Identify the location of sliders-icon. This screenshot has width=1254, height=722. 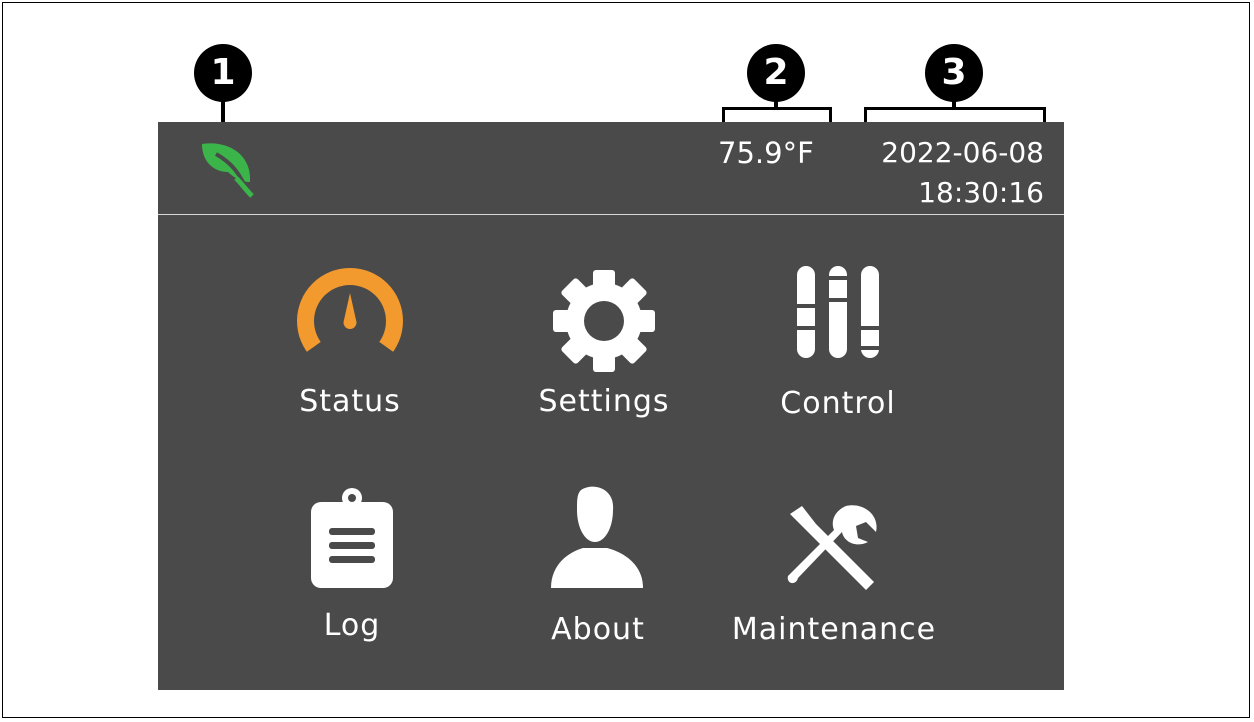
(838, 312).